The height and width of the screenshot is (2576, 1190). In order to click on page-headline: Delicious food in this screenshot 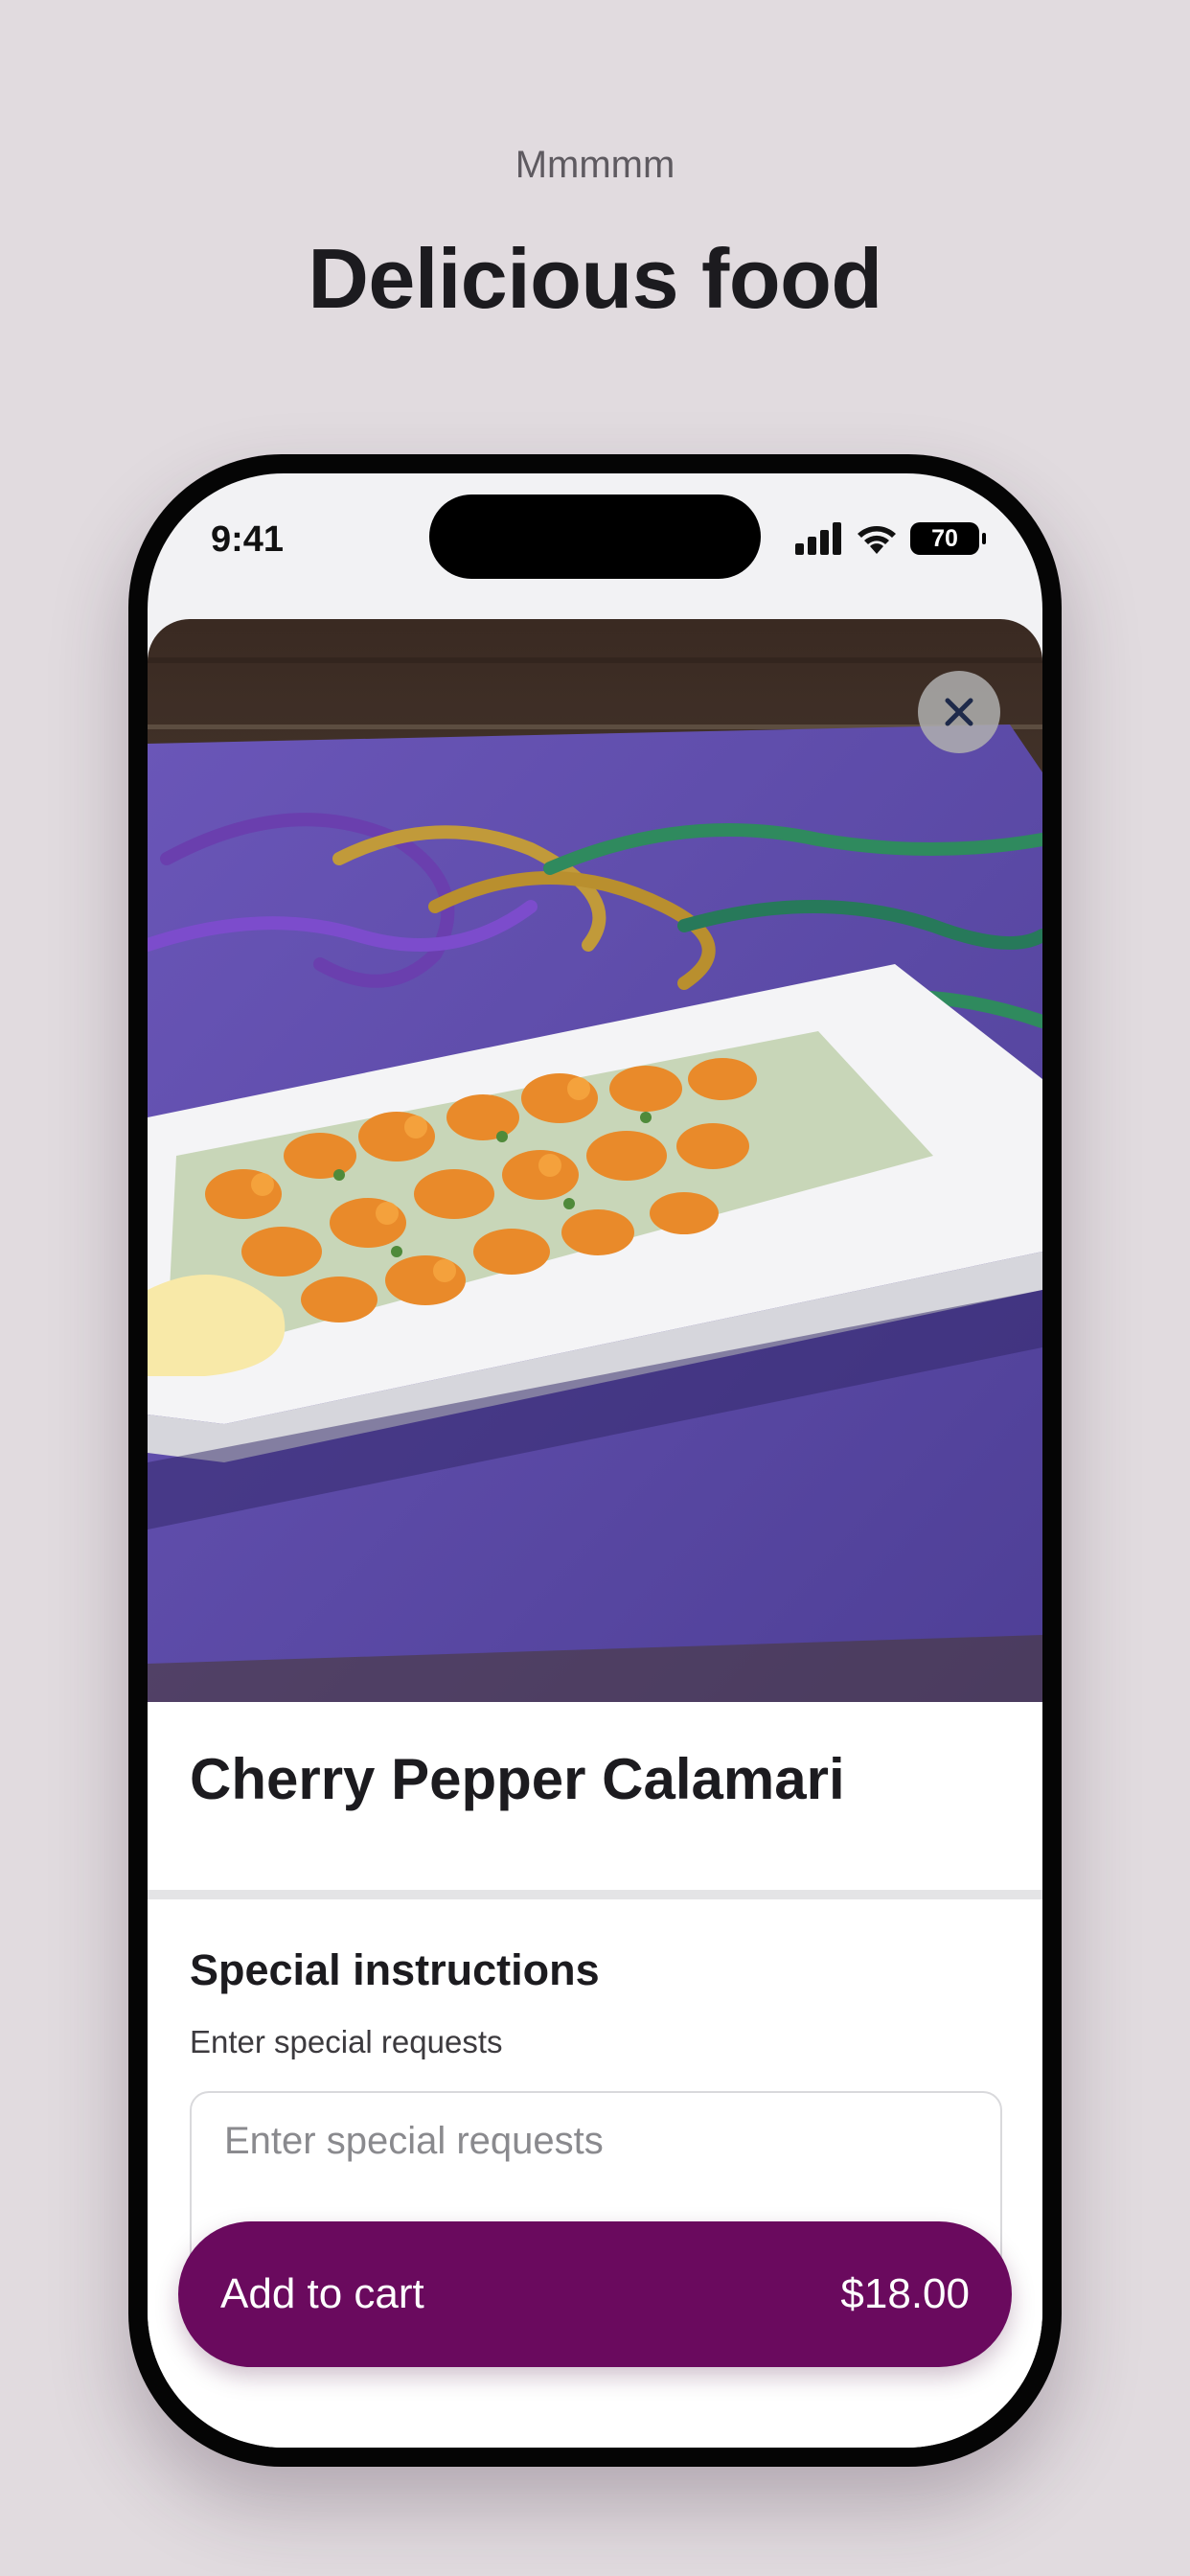, I will do `click(595, 278)`.